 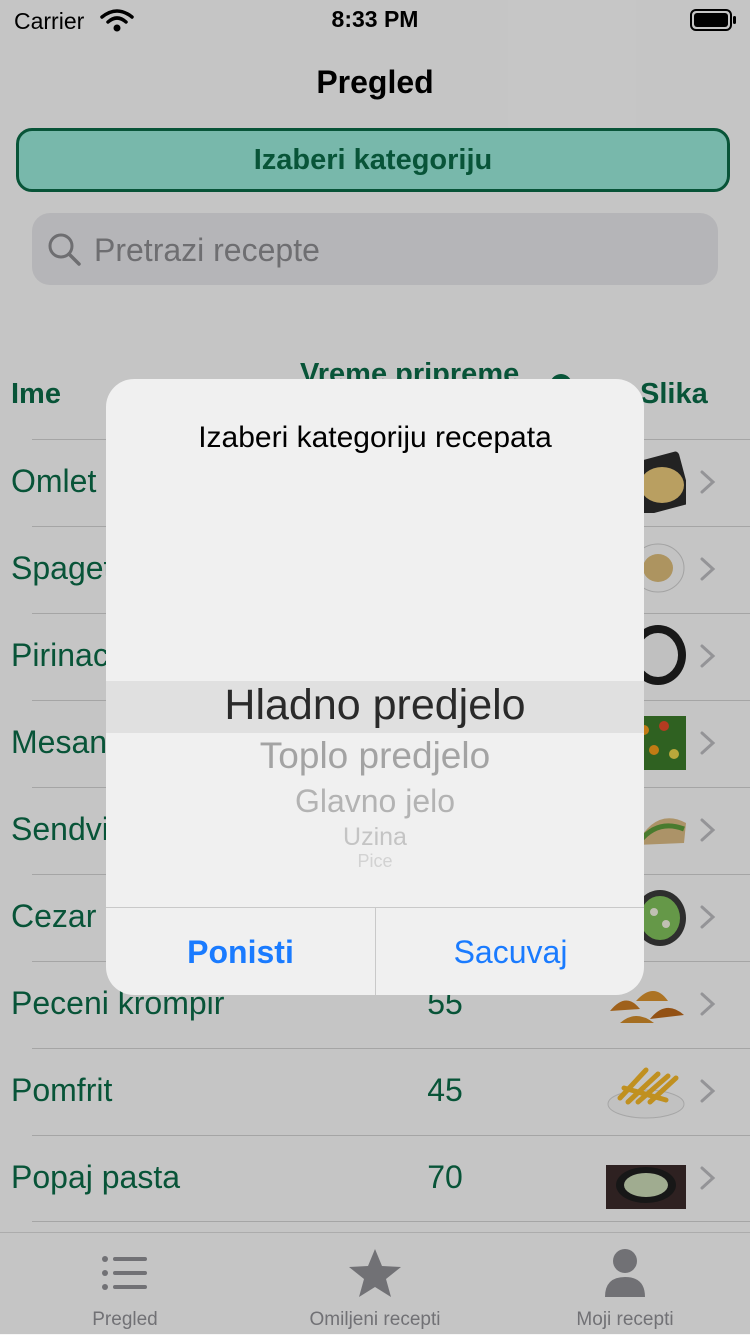 What do you see at coordinates (240, 951) in the screenshot?
I see `cancel-button: Ponisti` at bounding box center [240, 951].